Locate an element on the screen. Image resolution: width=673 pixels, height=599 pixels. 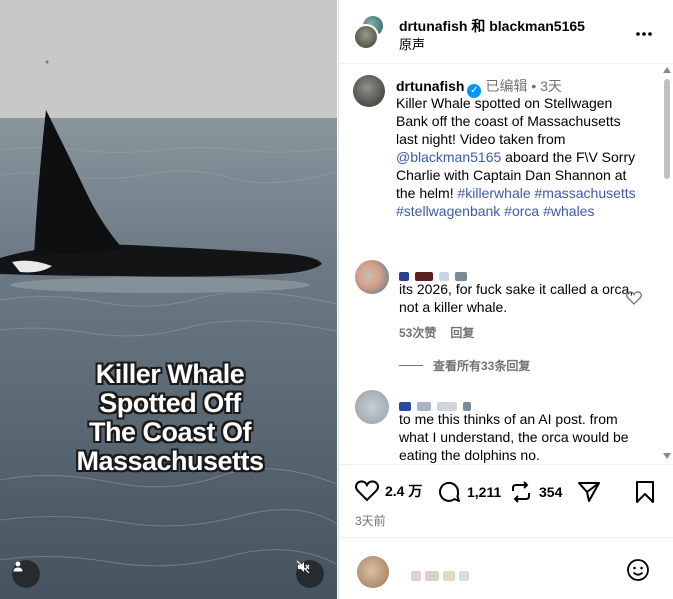
scrollbar-thumb is located at coordinates (667, 129).